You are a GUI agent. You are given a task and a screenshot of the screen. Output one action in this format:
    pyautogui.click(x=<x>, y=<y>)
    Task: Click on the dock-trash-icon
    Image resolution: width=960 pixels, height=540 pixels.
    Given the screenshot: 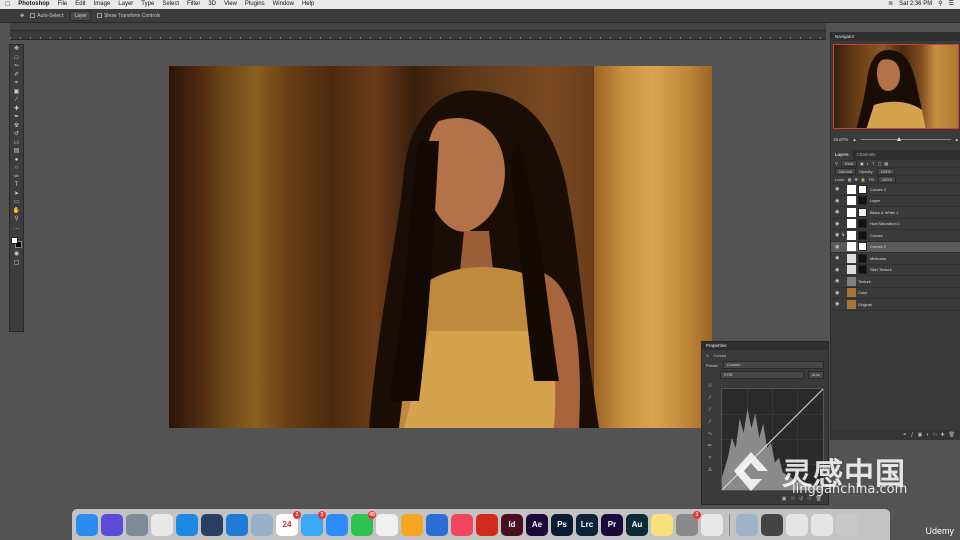 What is the action you would take?
    pyautogui.click(x=847, y=524)
    